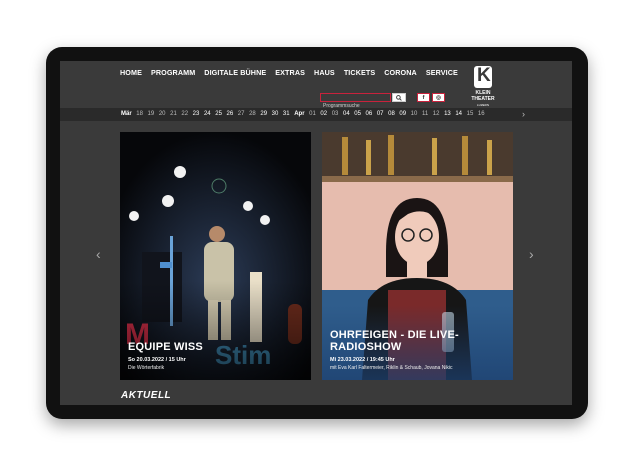  I want to click on date-item: 10, so click(414, 114).